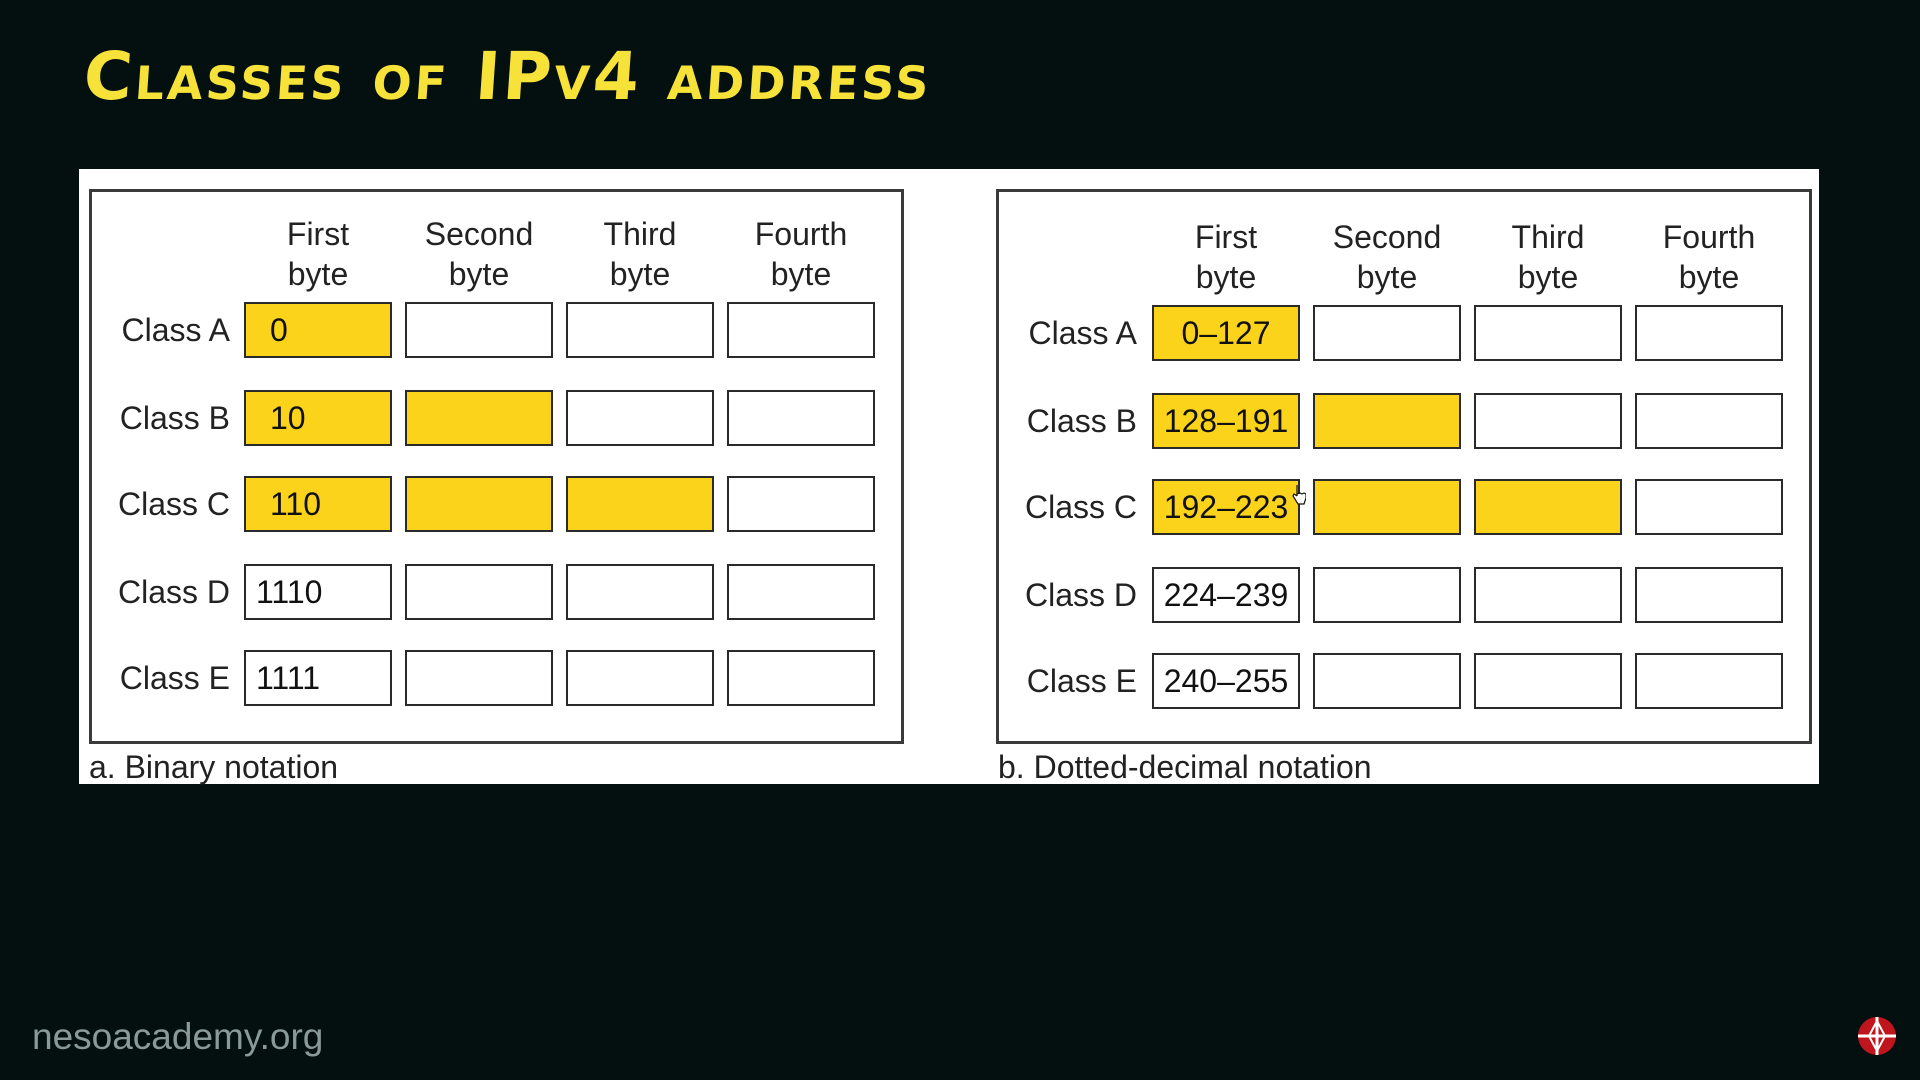  I want to click on class-e-first-byte: 1111, so click(318, 678).